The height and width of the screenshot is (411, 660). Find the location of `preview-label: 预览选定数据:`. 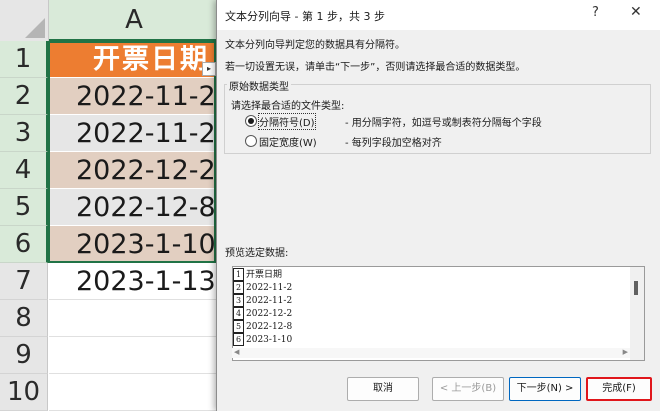

preview-label: 预览选定数据: is located at coordinates (257, 253).